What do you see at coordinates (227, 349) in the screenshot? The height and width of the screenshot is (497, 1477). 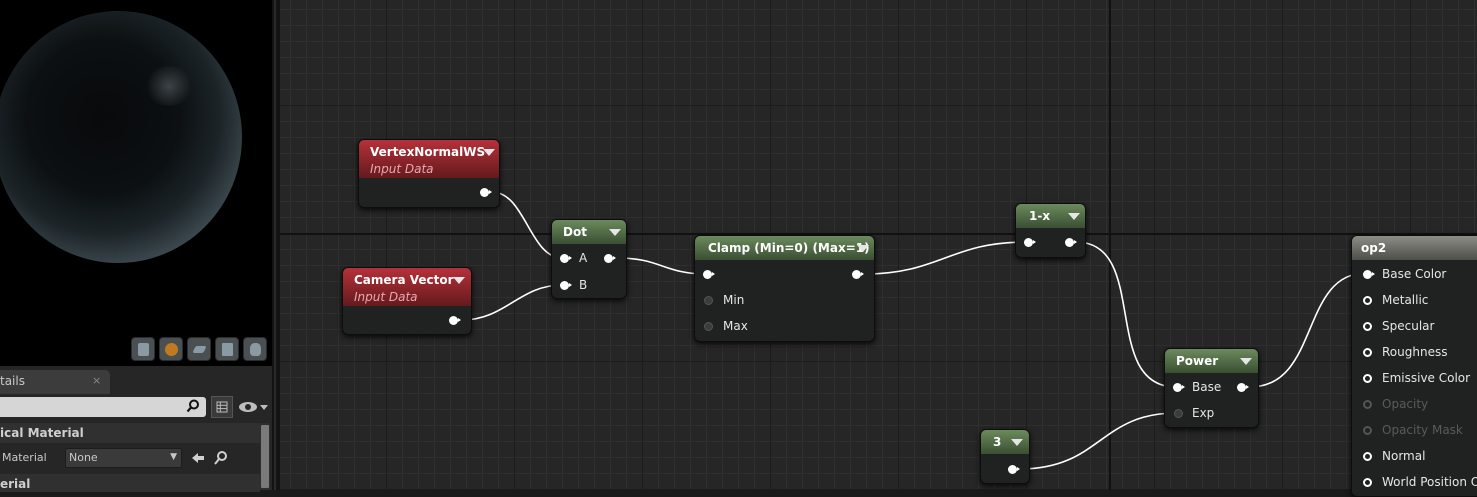 I see `cube-icon` at bounding box center [227, 349].